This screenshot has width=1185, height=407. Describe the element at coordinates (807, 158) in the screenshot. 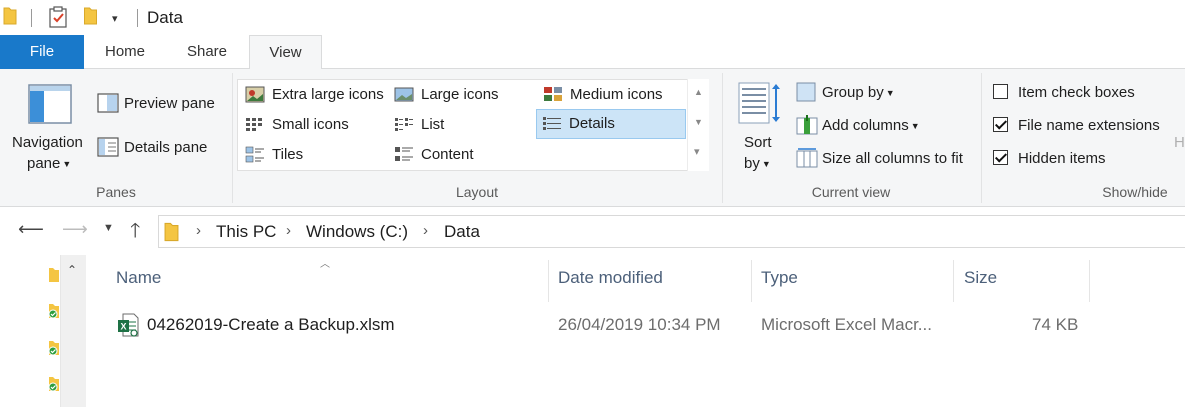

I see `size-columns-icon` at that location.